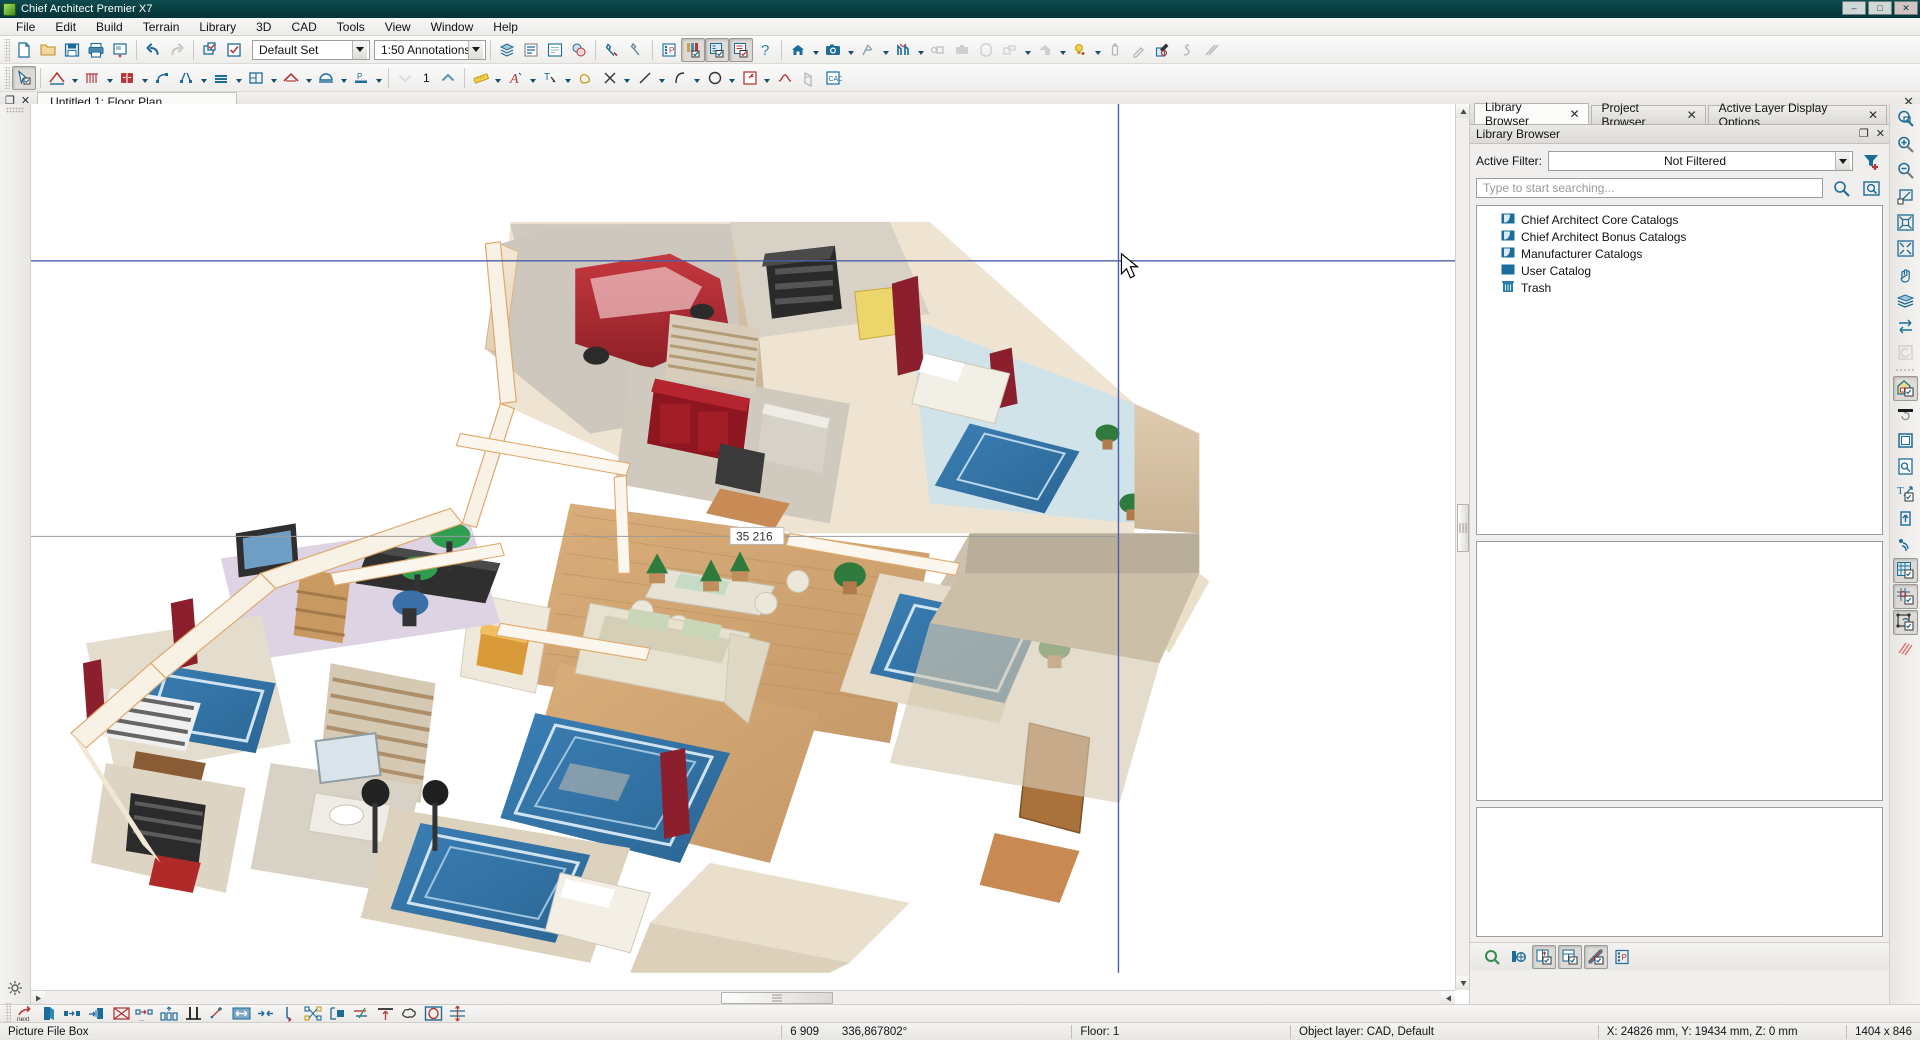 The image size is (1920, 1040). What do you see at coordinates (579, 50) in the screenshot?
I see `color-toggle-icon` at bounding box center [579, 50].